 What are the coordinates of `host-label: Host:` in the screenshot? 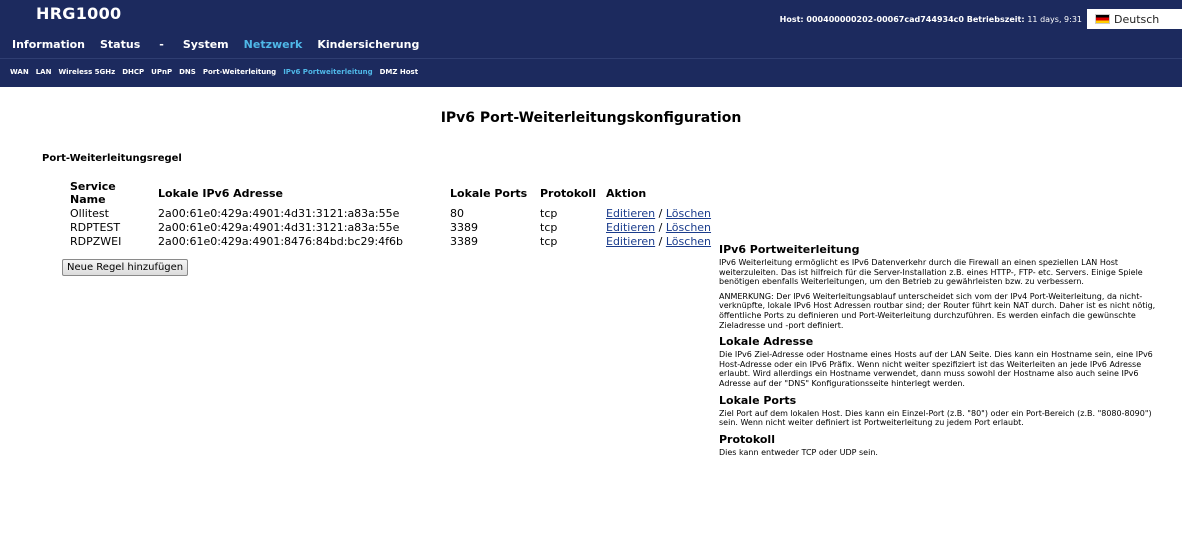 It's located at (791, 19).